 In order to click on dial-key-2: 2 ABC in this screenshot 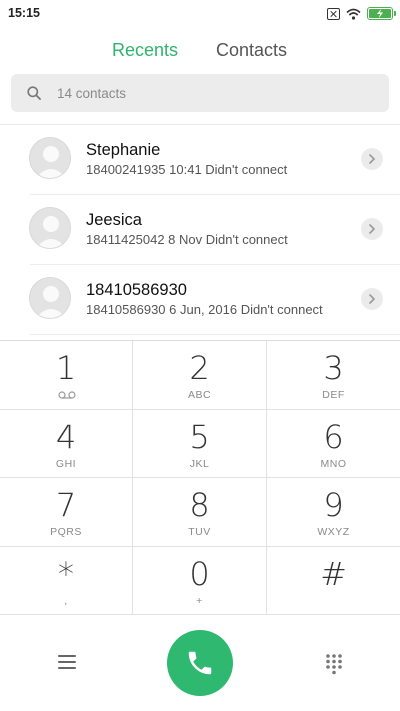, I will do `click(200, 375)`.